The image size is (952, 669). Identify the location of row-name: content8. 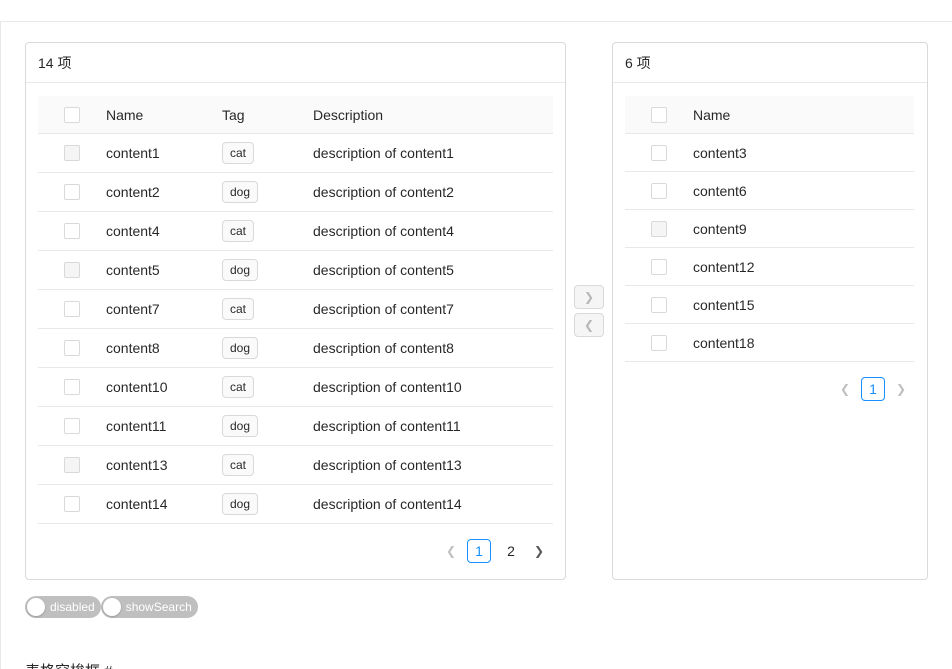
(133, 348).